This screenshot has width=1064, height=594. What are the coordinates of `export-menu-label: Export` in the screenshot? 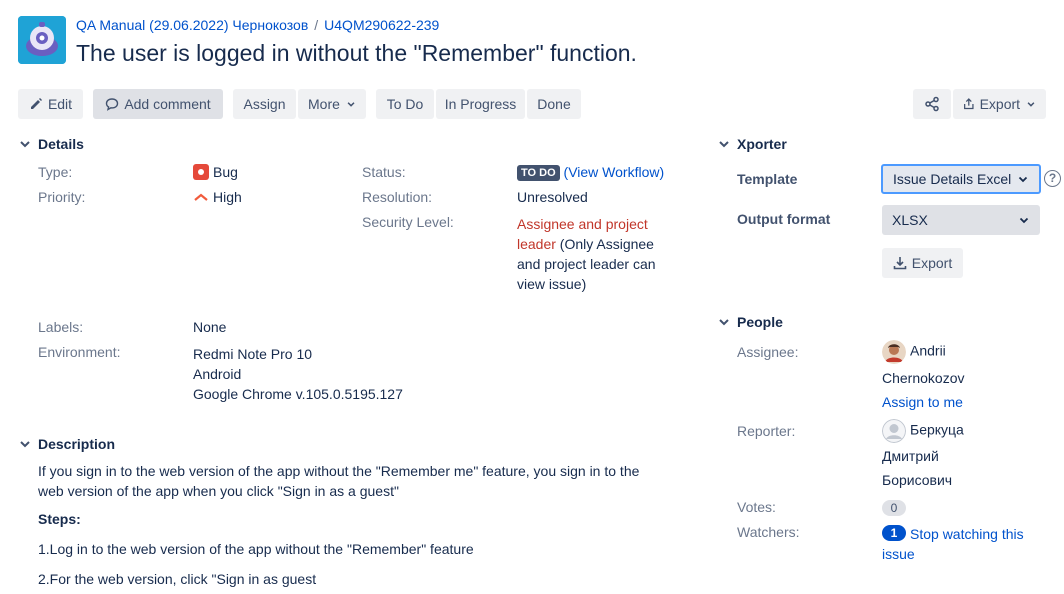 It's located at (1000, 104).